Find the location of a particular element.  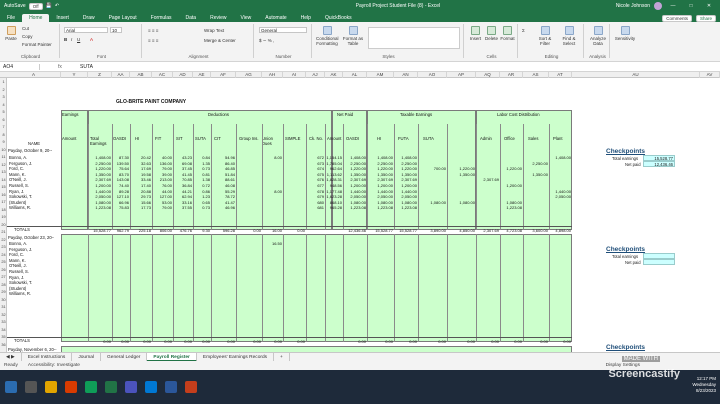

col-header-al: AL is located at coordinates (355, 75).